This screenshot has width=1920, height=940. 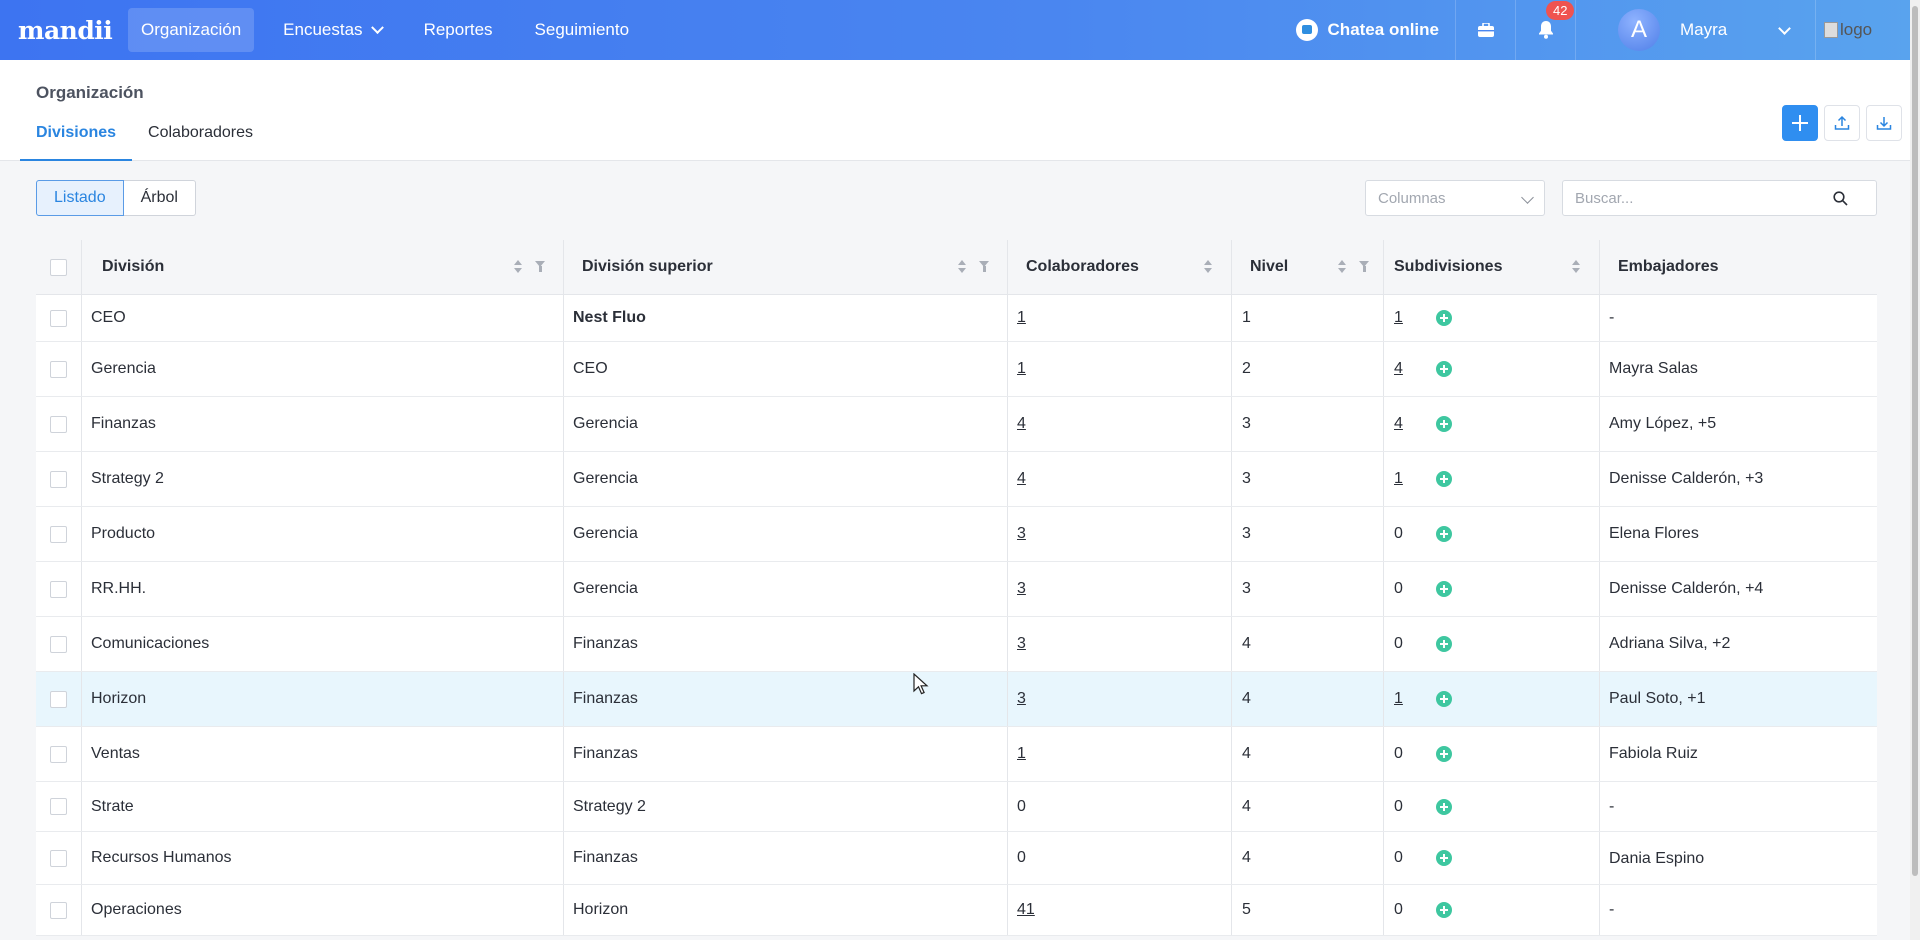 What do you see at coordinates (200, 142) in the screenshot?
I see `tab-colaboradores: Colaboradores` at bounding box center [200, 142].